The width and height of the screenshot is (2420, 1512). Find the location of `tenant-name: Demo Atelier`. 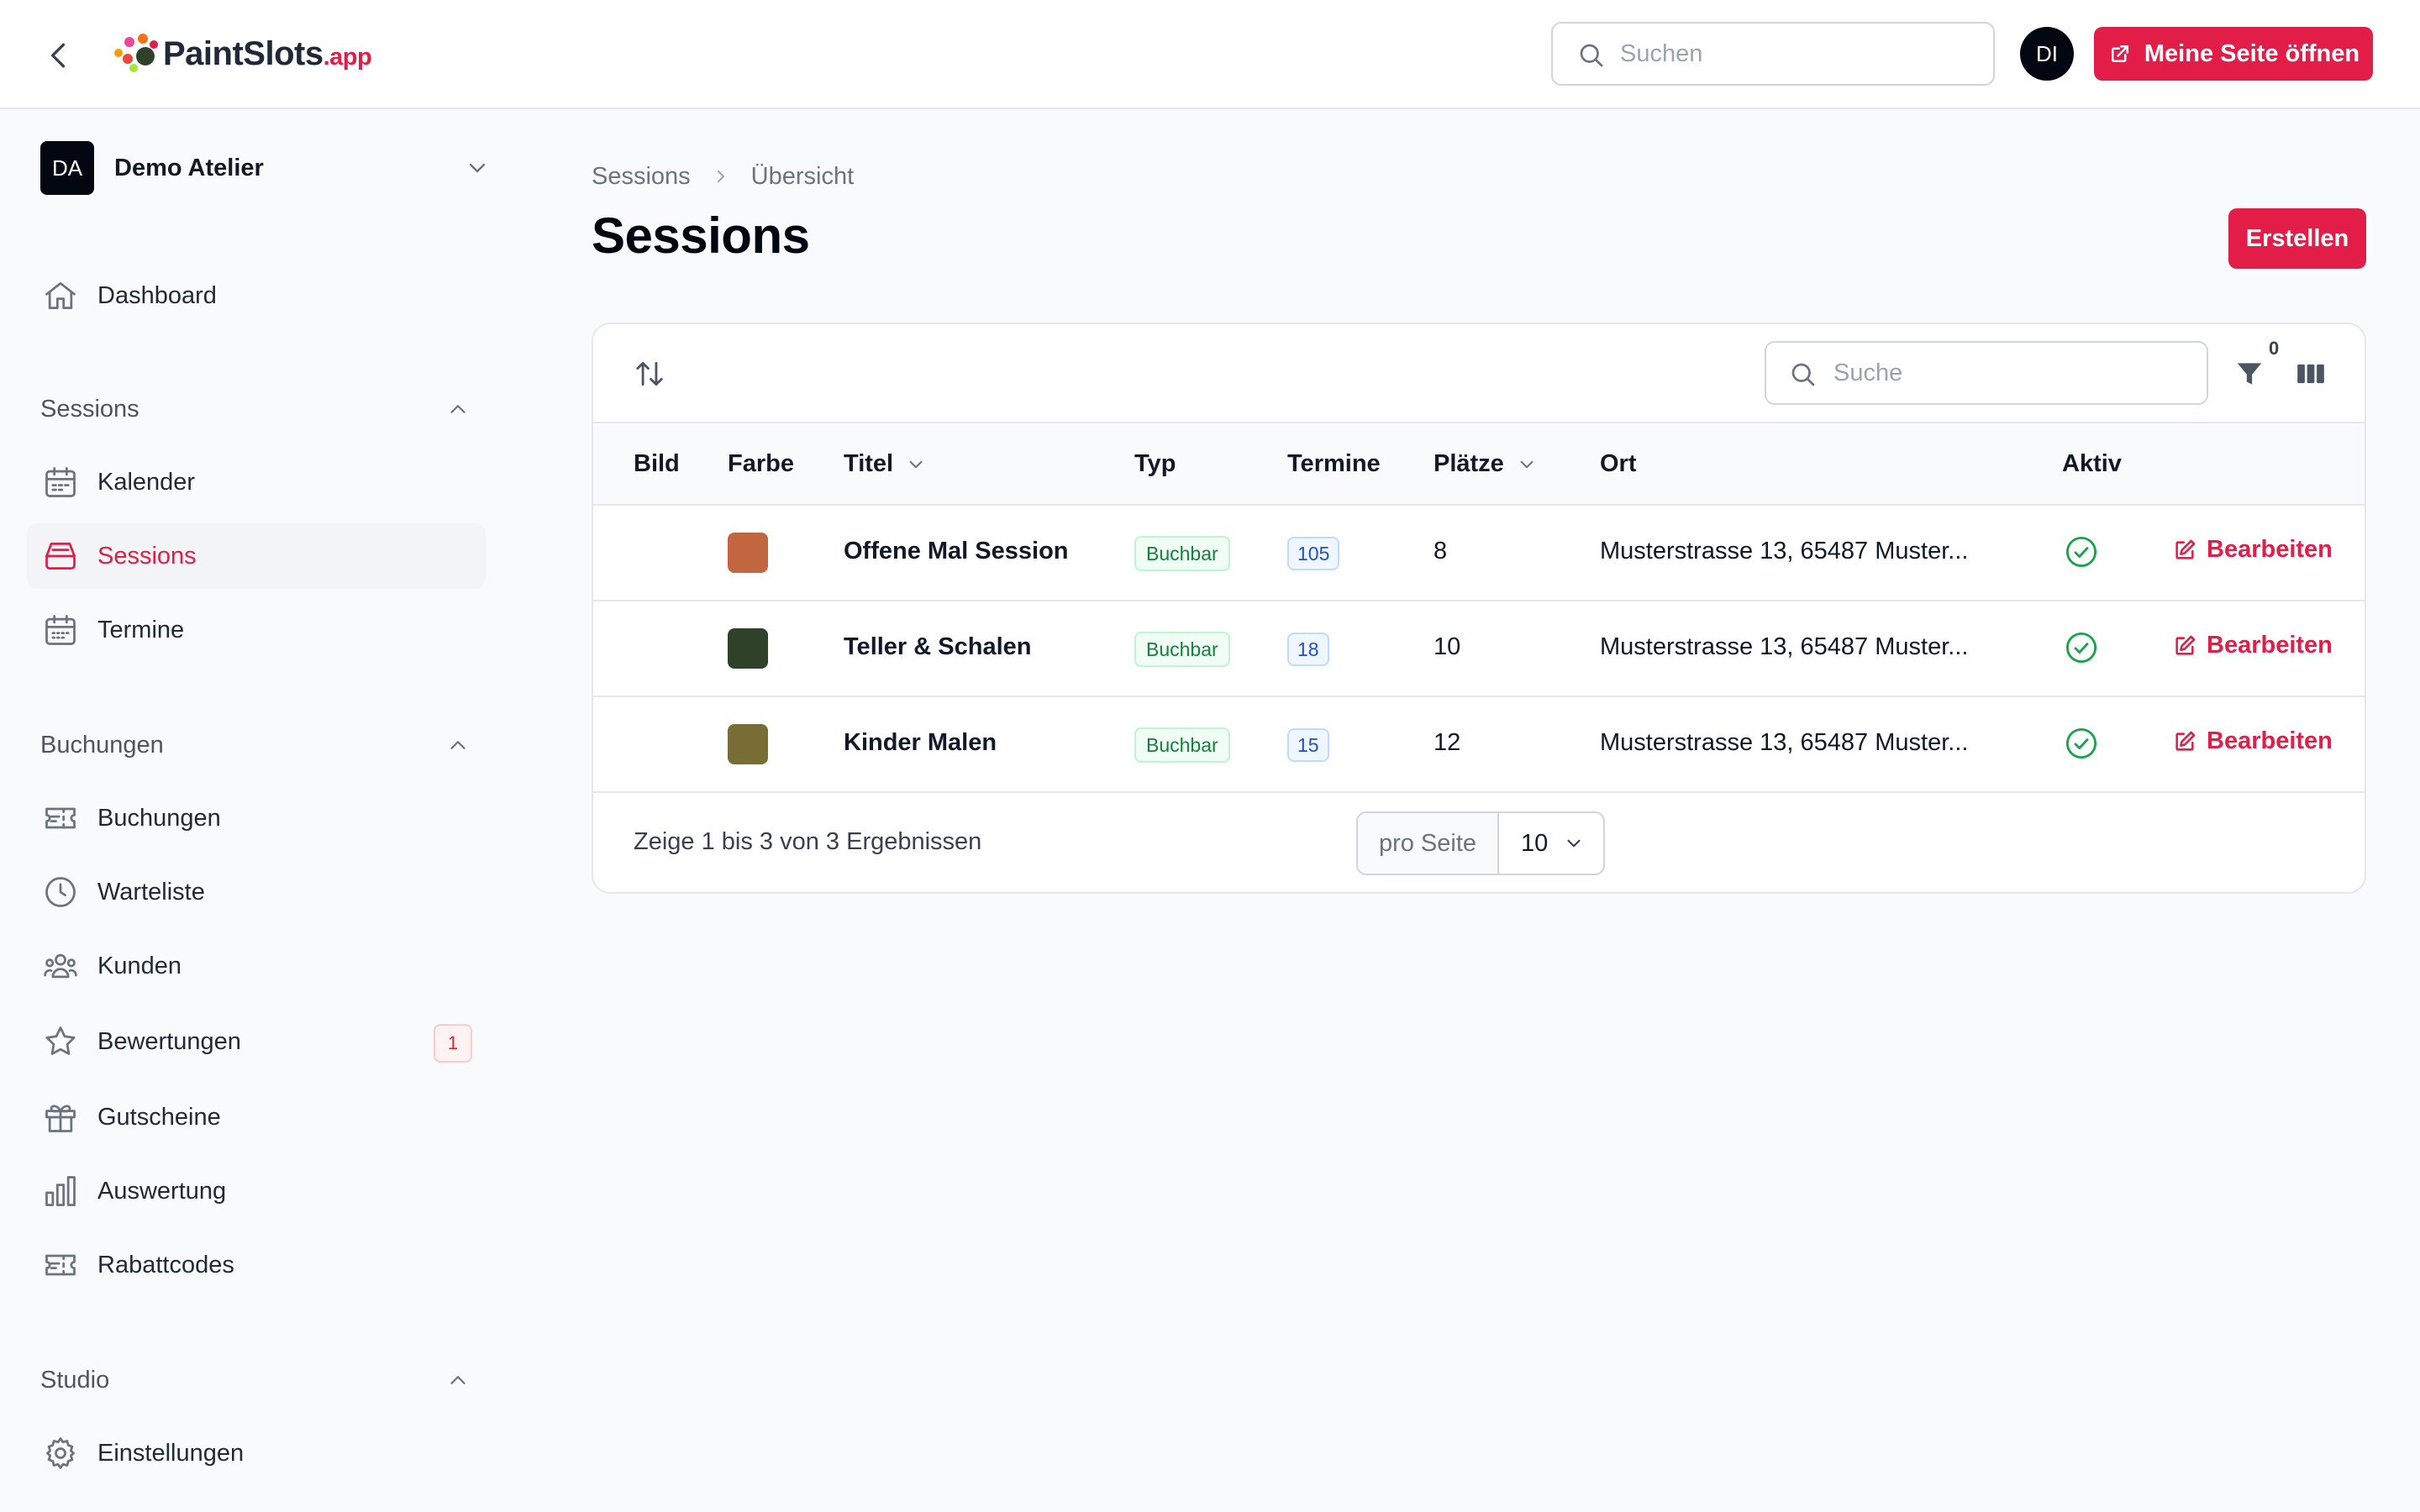

tenant-name: Demo Atelier is located at coordinates (189, 167).